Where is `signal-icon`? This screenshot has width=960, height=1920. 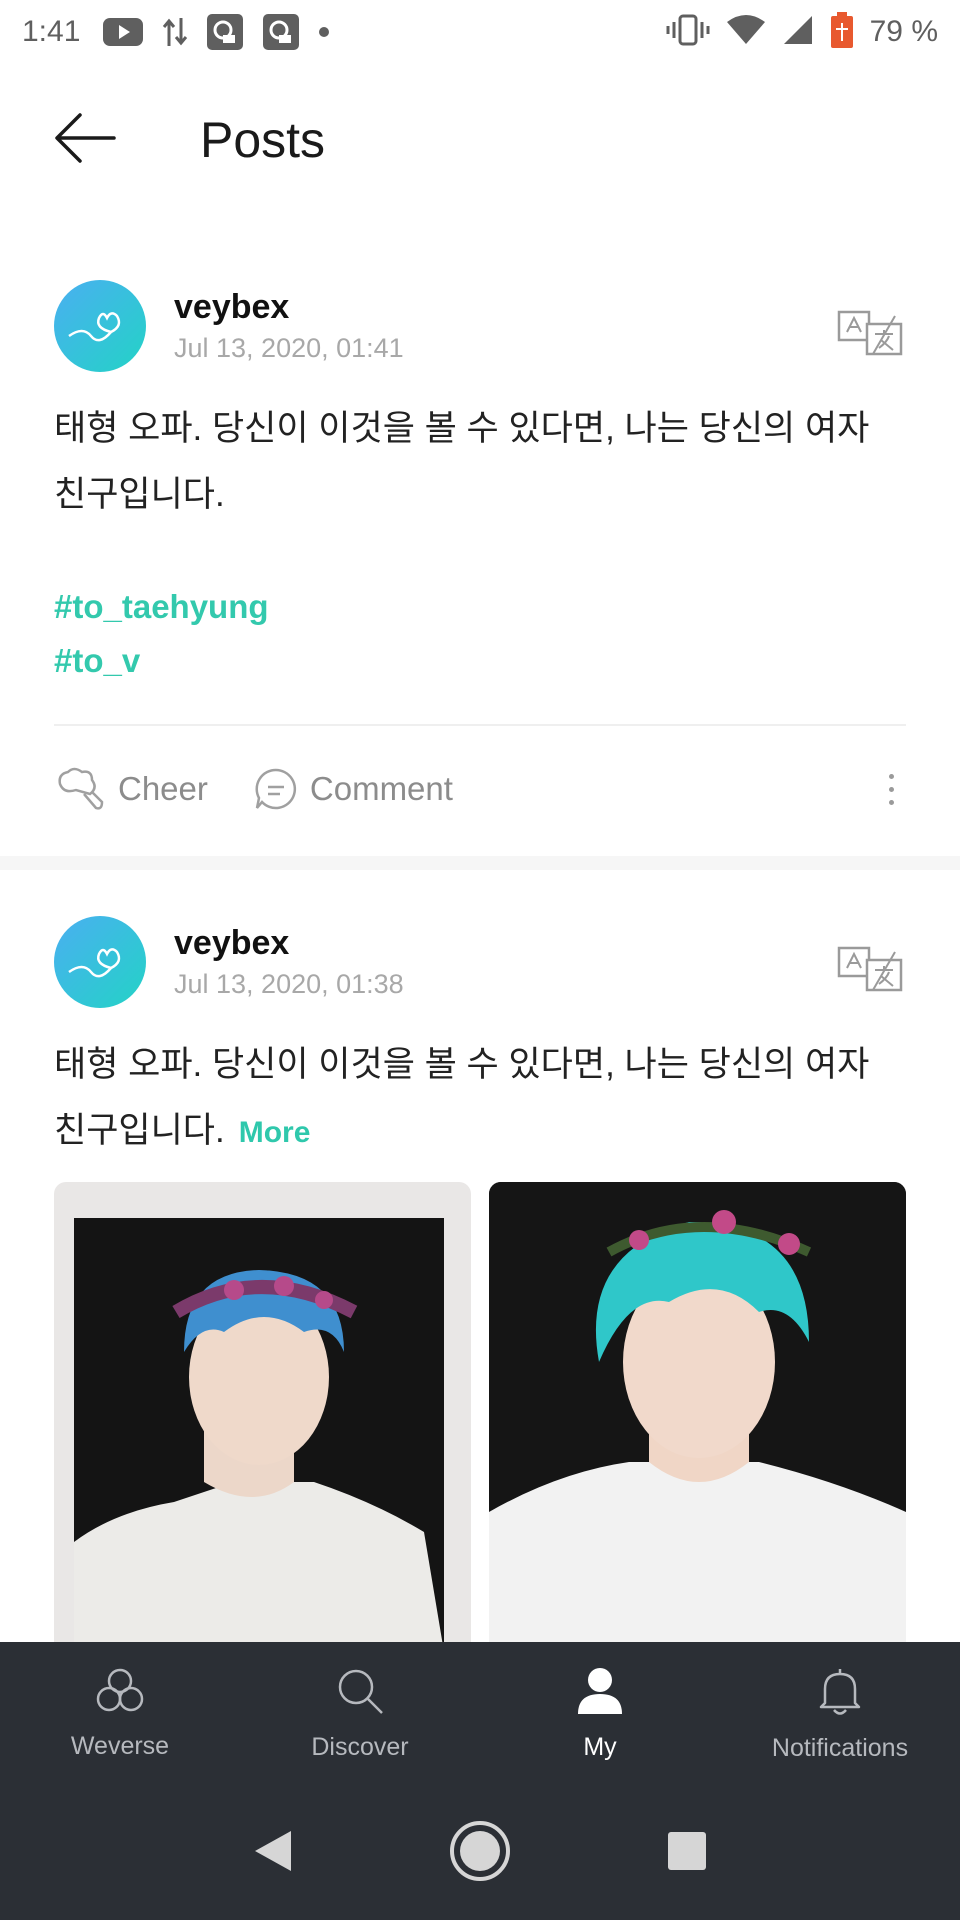
signal-icon is located at coordinates (798, 32).